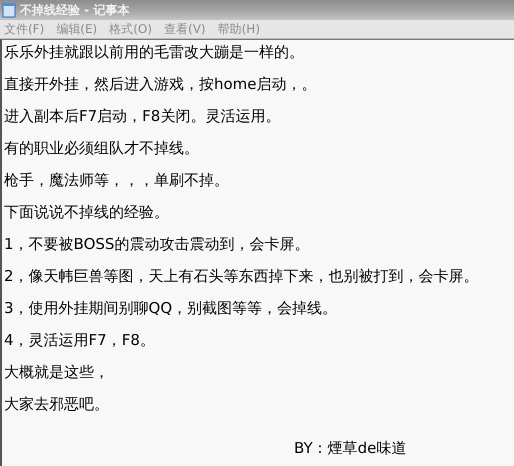 Image resolution: width=514 pixels, height=466 pixels. Describe the element at coordinates (154, 52) in the screenshot. I see `text-line: 乐乐外挂就跟以前用的毛雷改大蹦是一样的。` at that location.